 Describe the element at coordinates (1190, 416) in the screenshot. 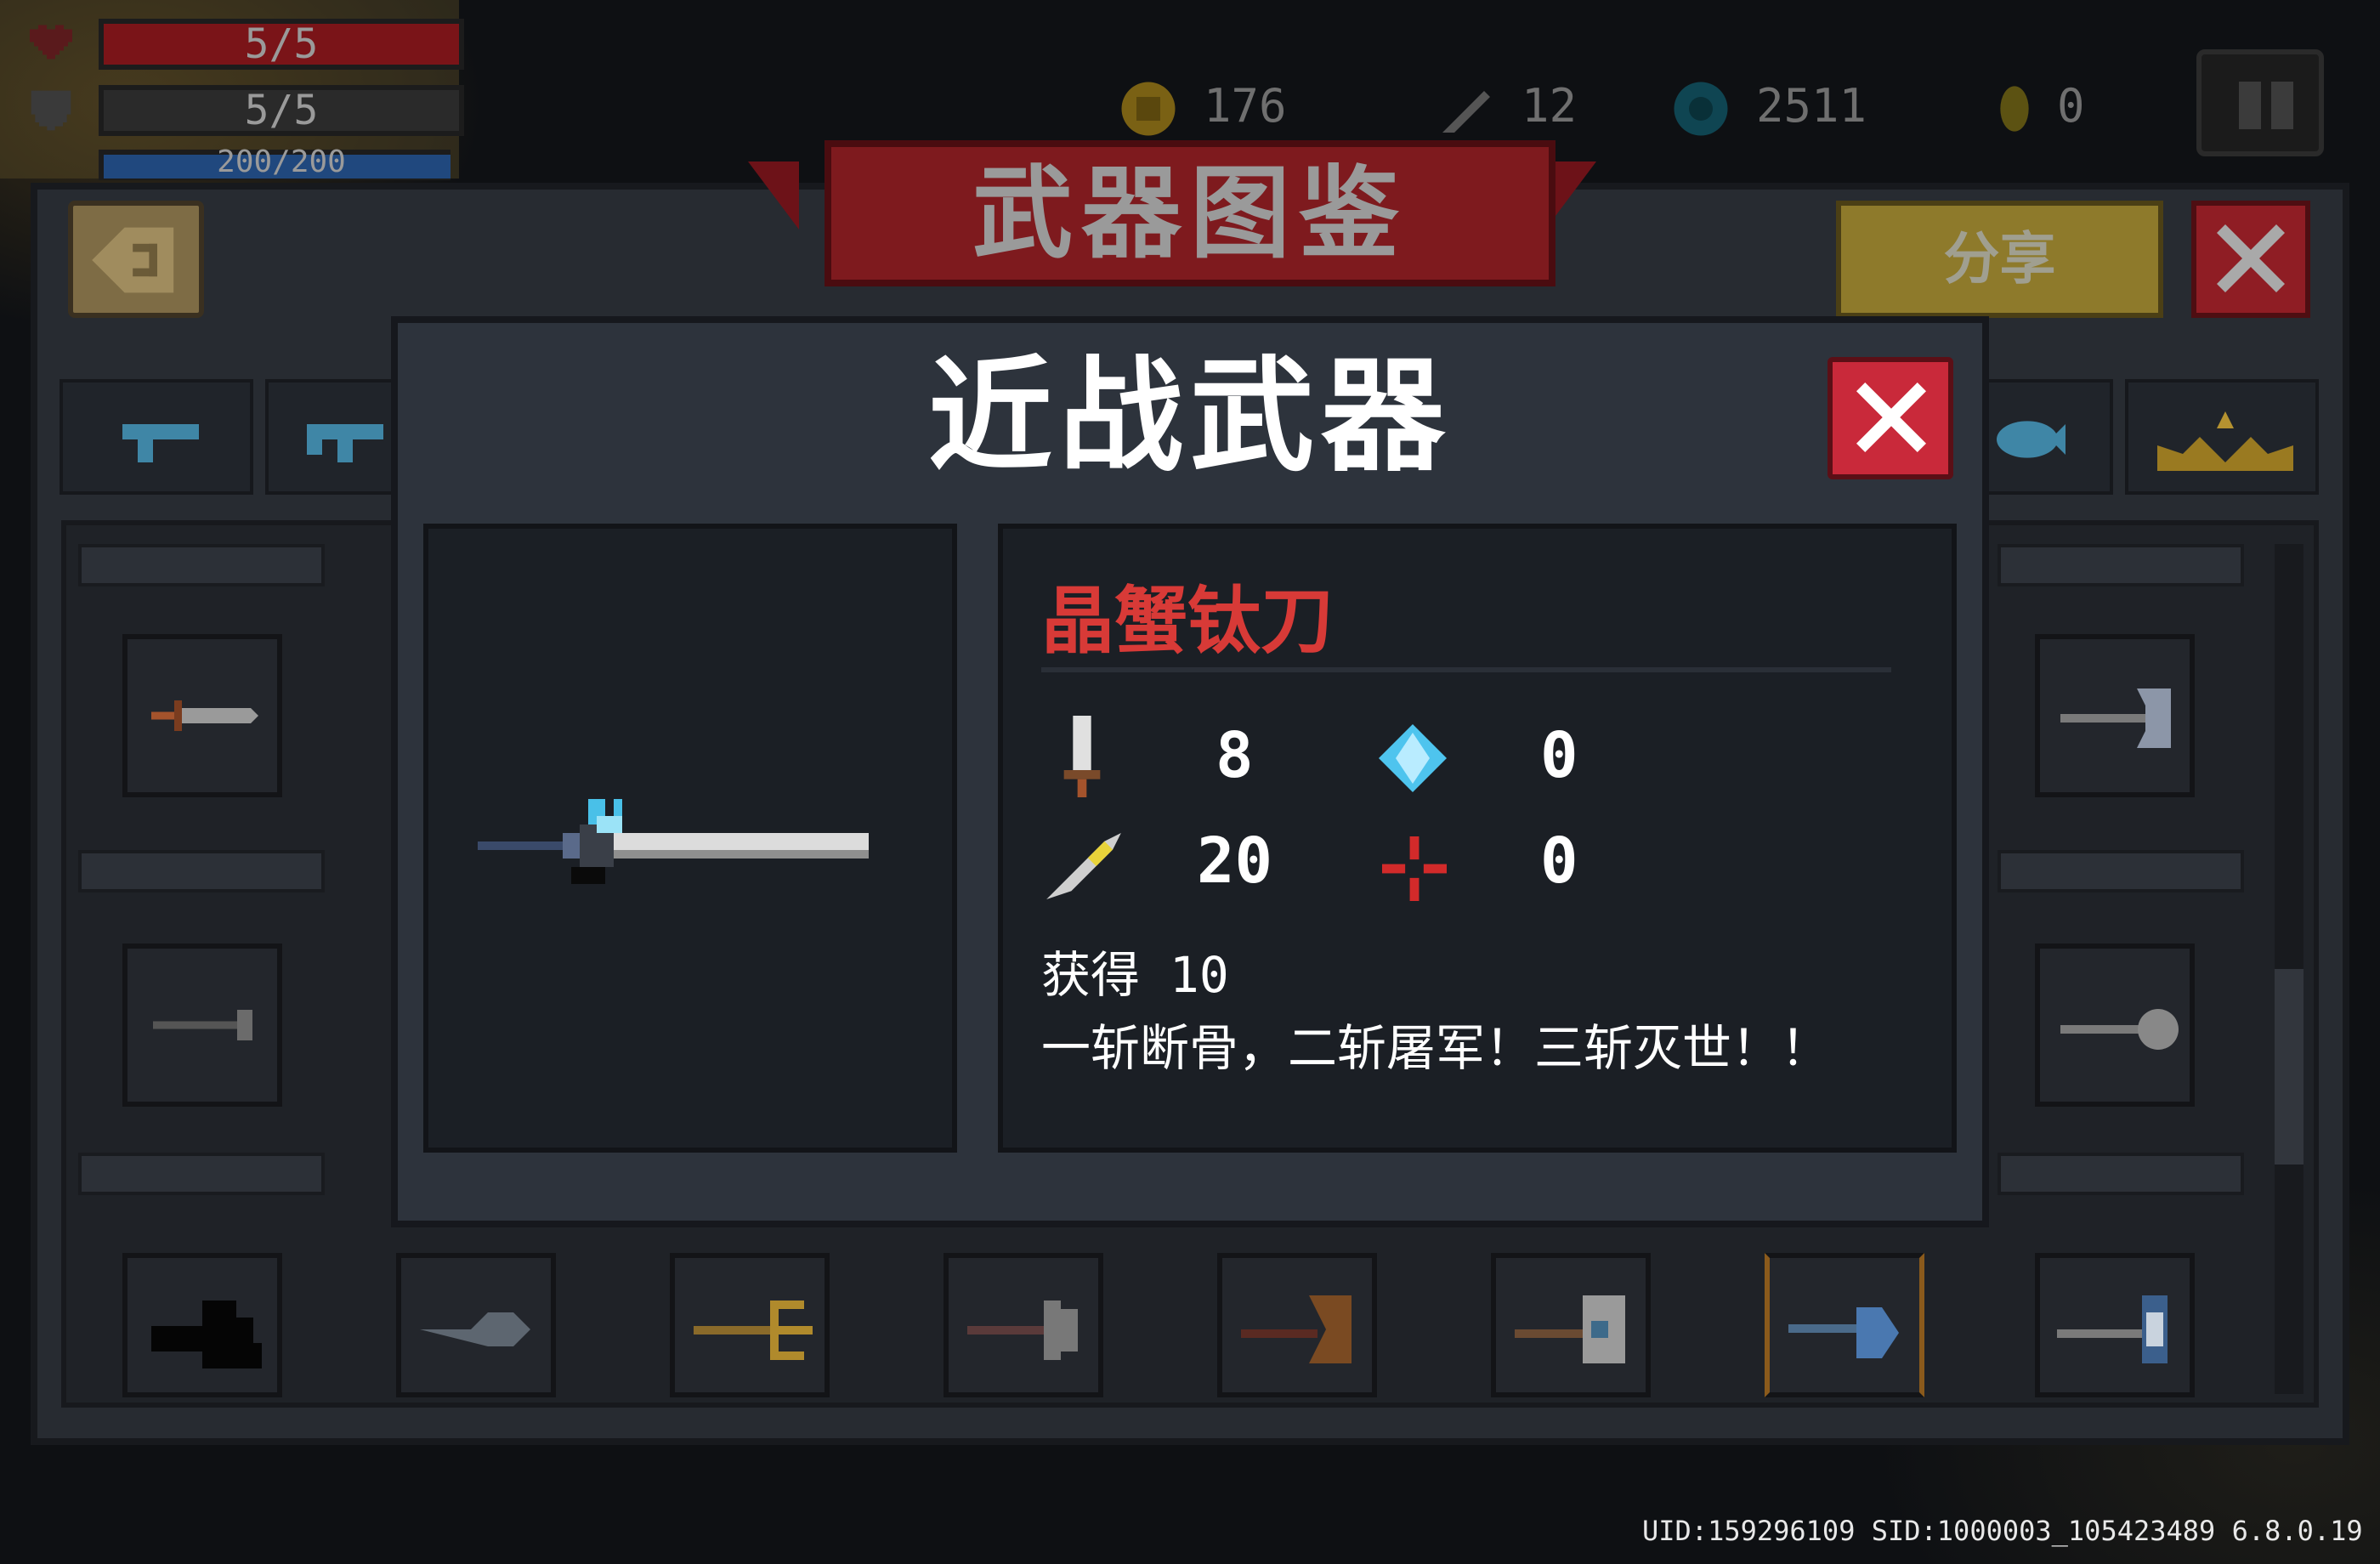

I see `modal-title: 近战武器` at that location.